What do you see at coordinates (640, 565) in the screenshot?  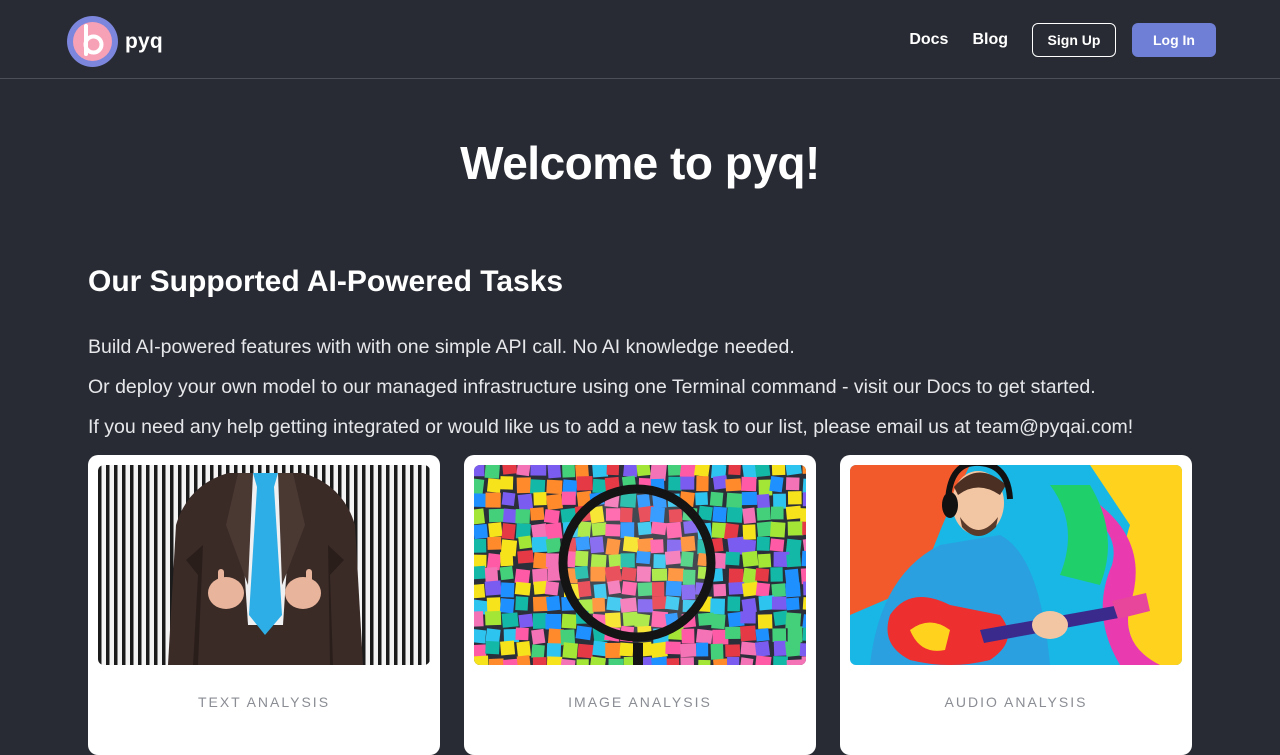 I see `magnifying-glass-over-colorful-squares-image` at bounding box center [640, 565].